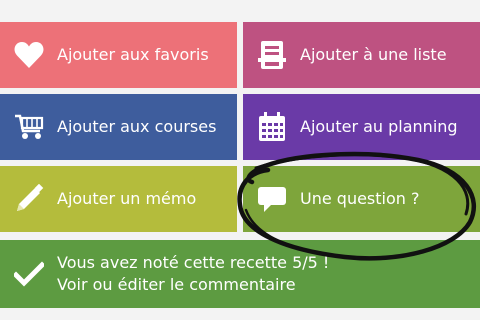  I want to click on heart-icon, so click(29, 55).